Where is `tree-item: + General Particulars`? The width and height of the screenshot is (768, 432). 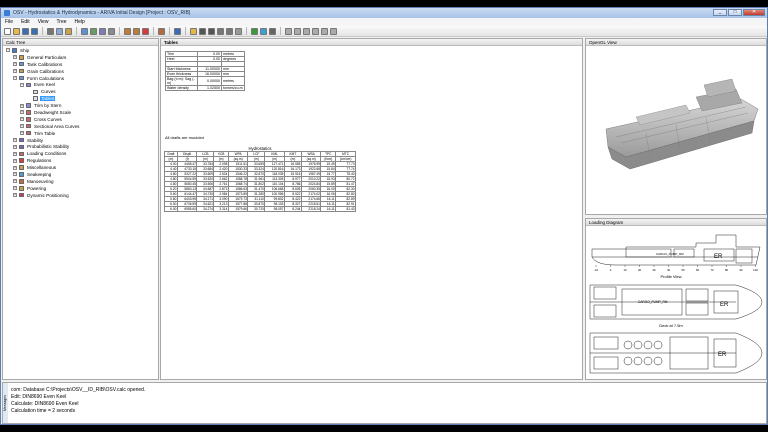 tree-item: + General Particulars is located at coordinates (80, 57).